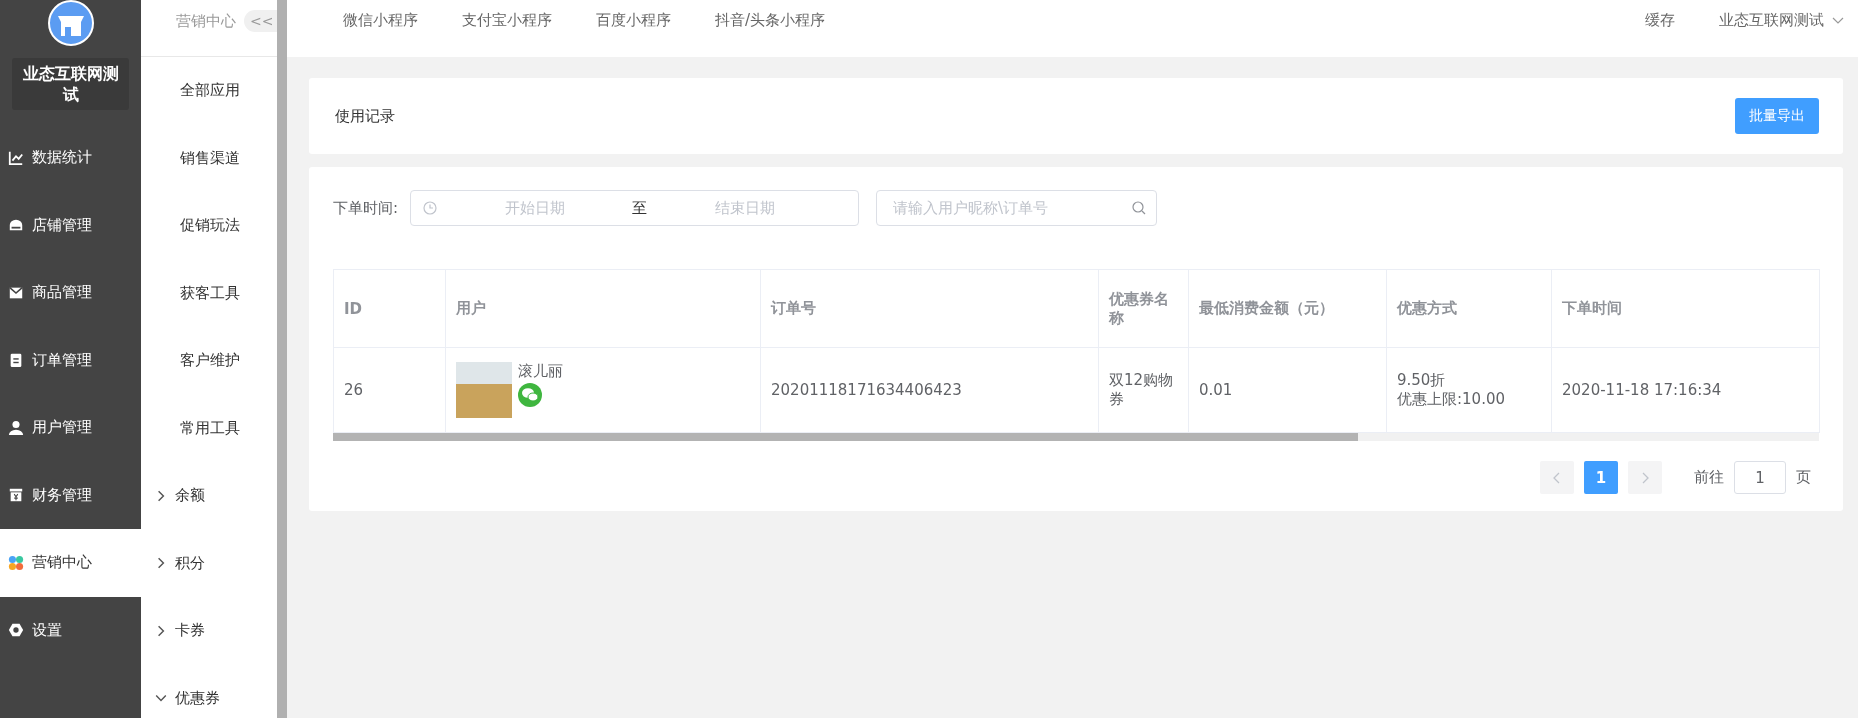 The height and width of the screenshot is (718, 1858). What do you see at coordinates (209, 631) in the screenshot?
I see `submenu-item: 卡券` at bounding box center [209, 631].